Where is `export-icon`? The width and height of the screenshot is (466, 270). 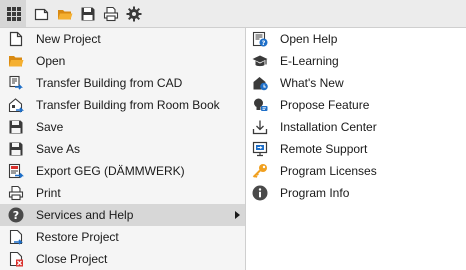 export-icon is located at coordinates (16, 171).